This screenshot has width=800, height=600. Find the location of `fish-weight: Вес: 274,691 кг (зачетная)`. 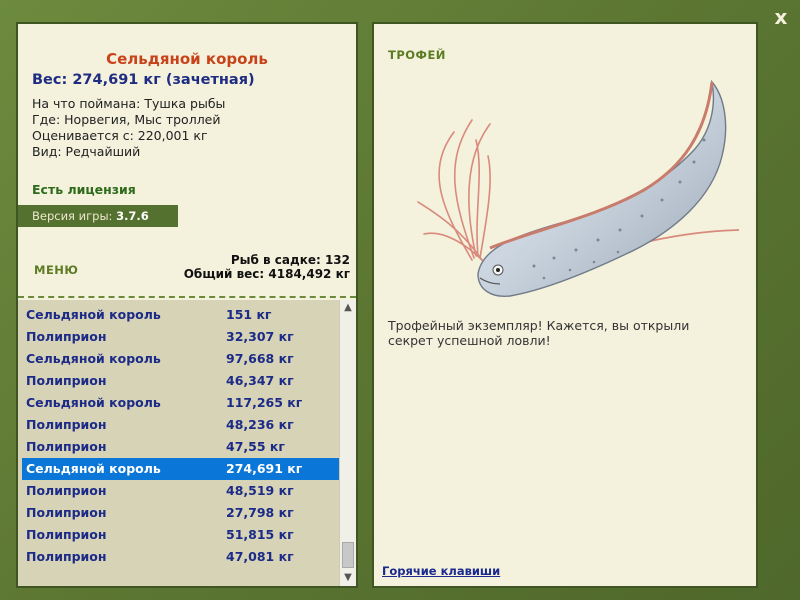

fish-weight: Вес: 274,691 кг (зачетная) is located at coordinates (143, 80).